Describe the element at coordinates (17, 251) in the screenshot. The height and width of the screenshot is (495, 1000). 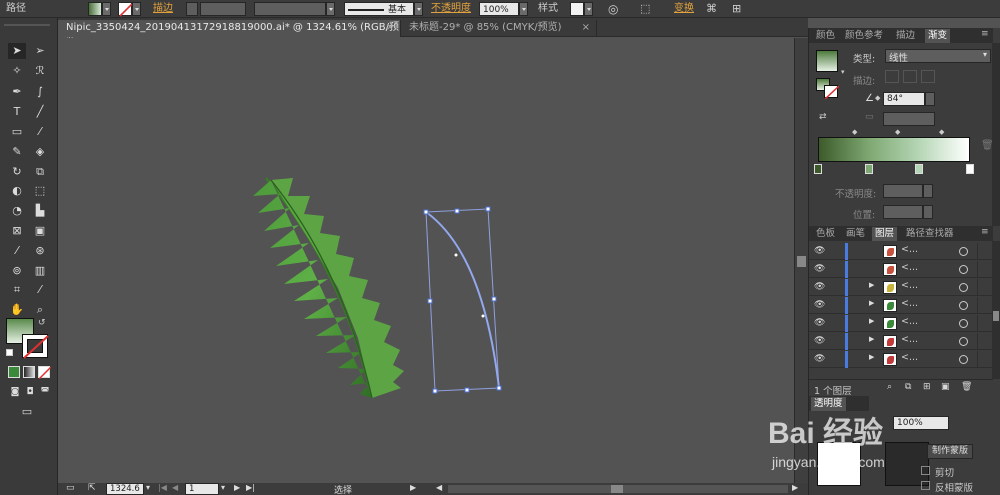
I see `eyedropper-icon: ⁄` at that location.